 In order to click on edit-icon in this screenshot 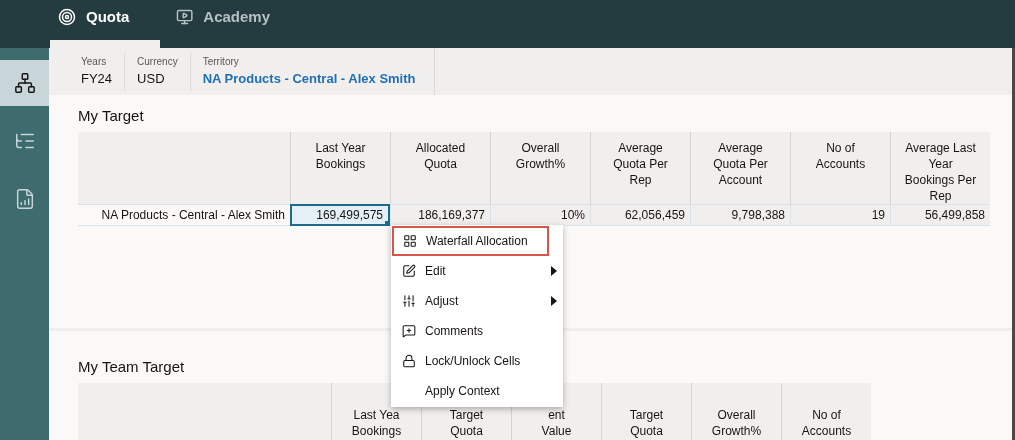, I will do `click(409, 271)`.